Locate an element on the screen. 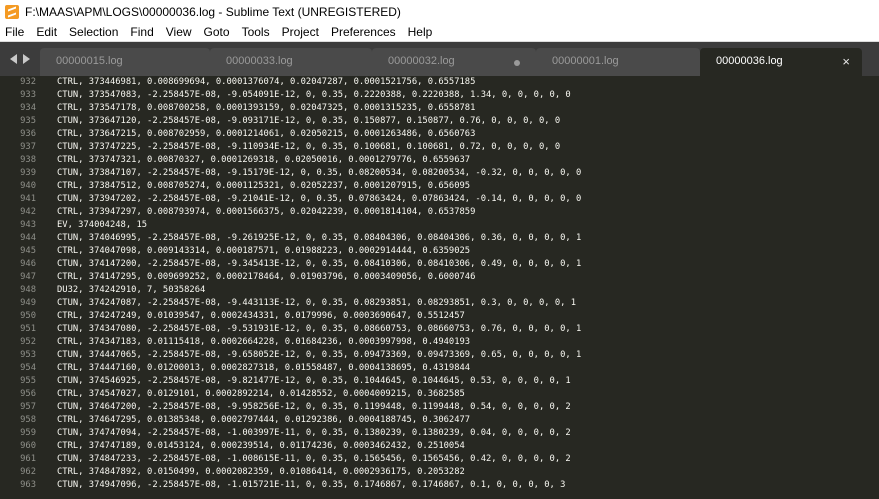  tab-scroll-right-icon is located at coordinates (26, 59).